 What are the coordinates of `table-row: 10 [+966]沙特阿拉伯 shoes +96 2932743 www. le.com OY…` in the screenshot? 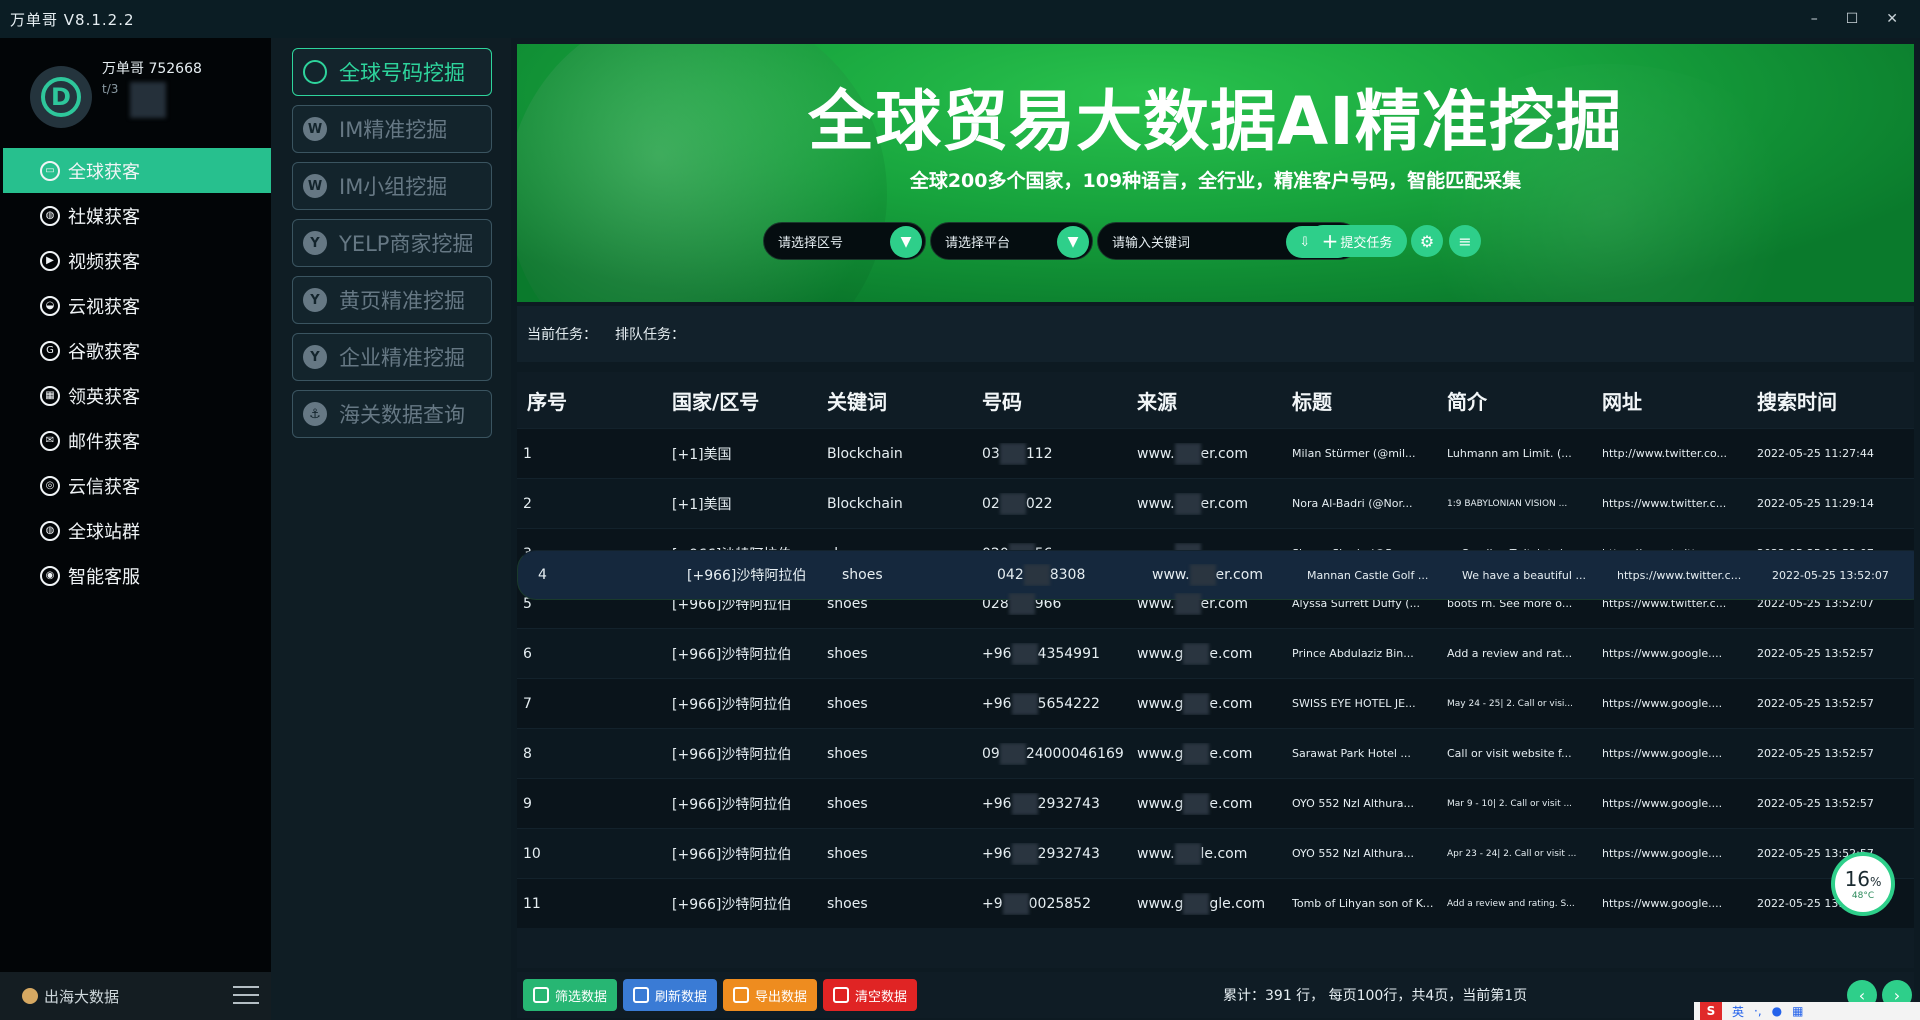 It's located at (1215, 853).